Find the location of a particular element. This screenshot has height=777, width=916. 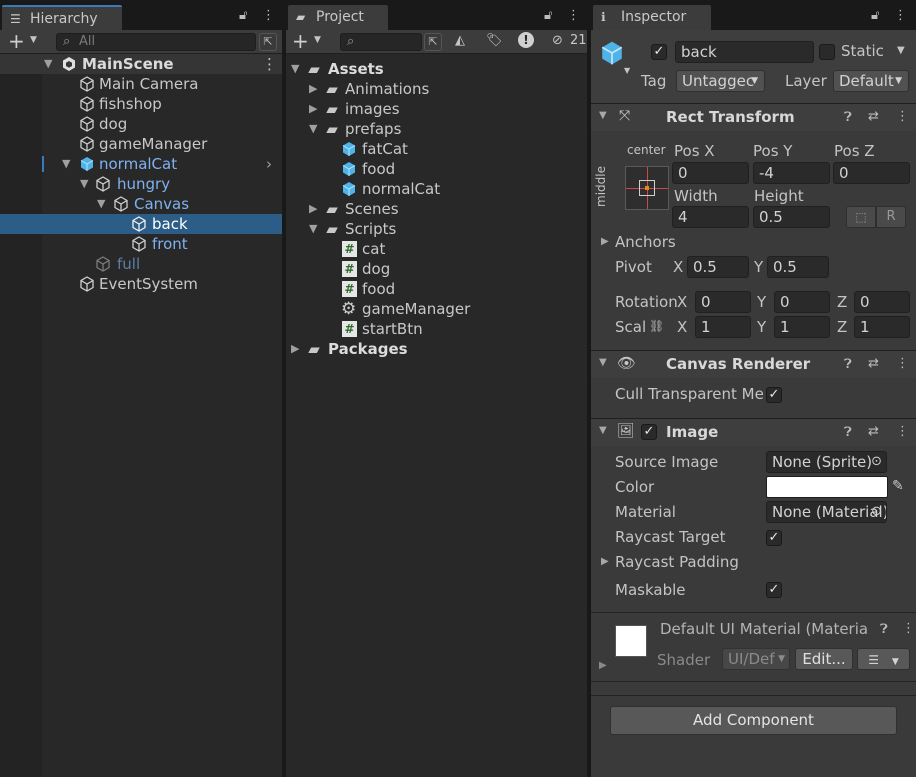

raw-edit-button: R is located at coordinates (891, 217).